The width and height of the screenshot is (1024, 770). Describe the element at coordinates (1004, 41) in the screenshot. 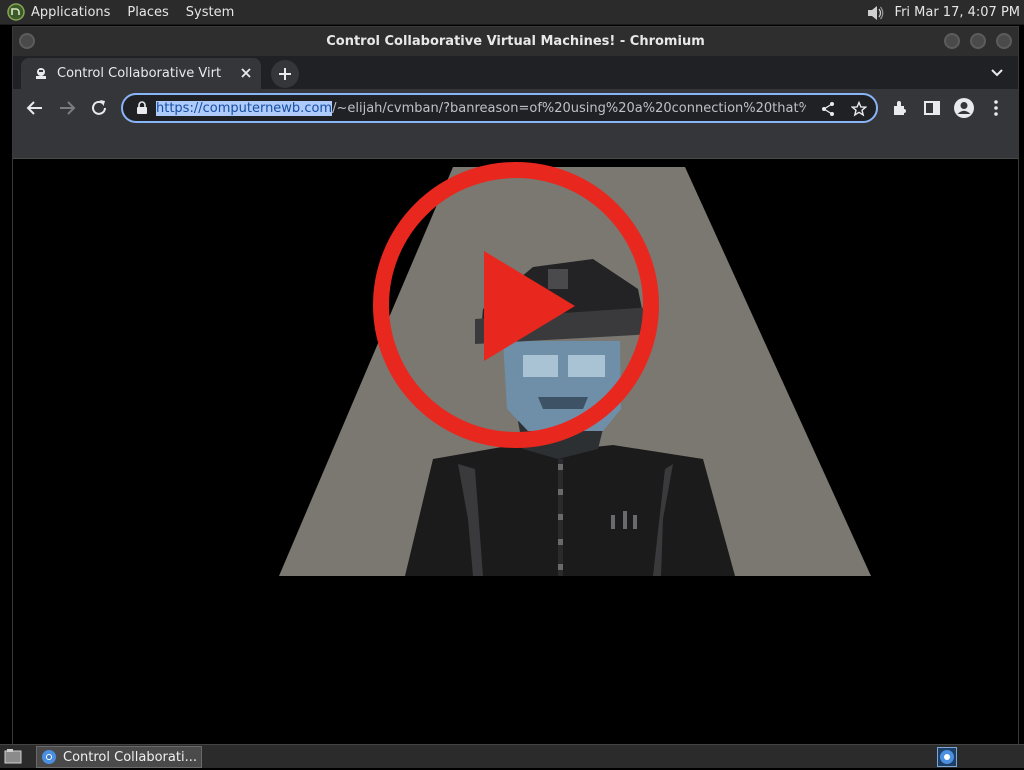

I see `close-window-button` at that location.